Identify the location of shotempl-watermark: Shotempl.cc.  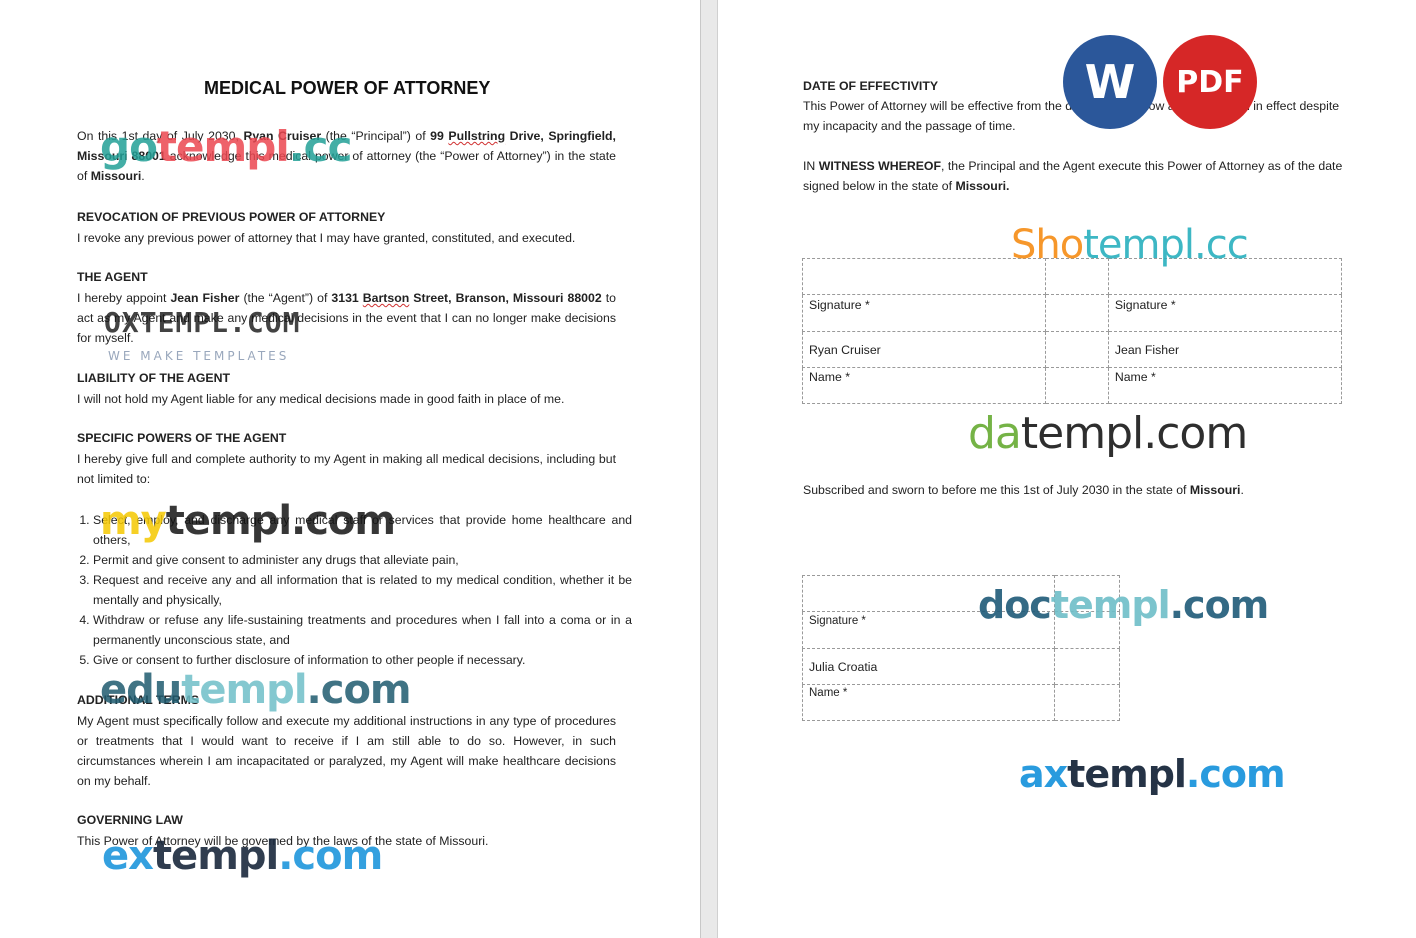
(1130, 245).